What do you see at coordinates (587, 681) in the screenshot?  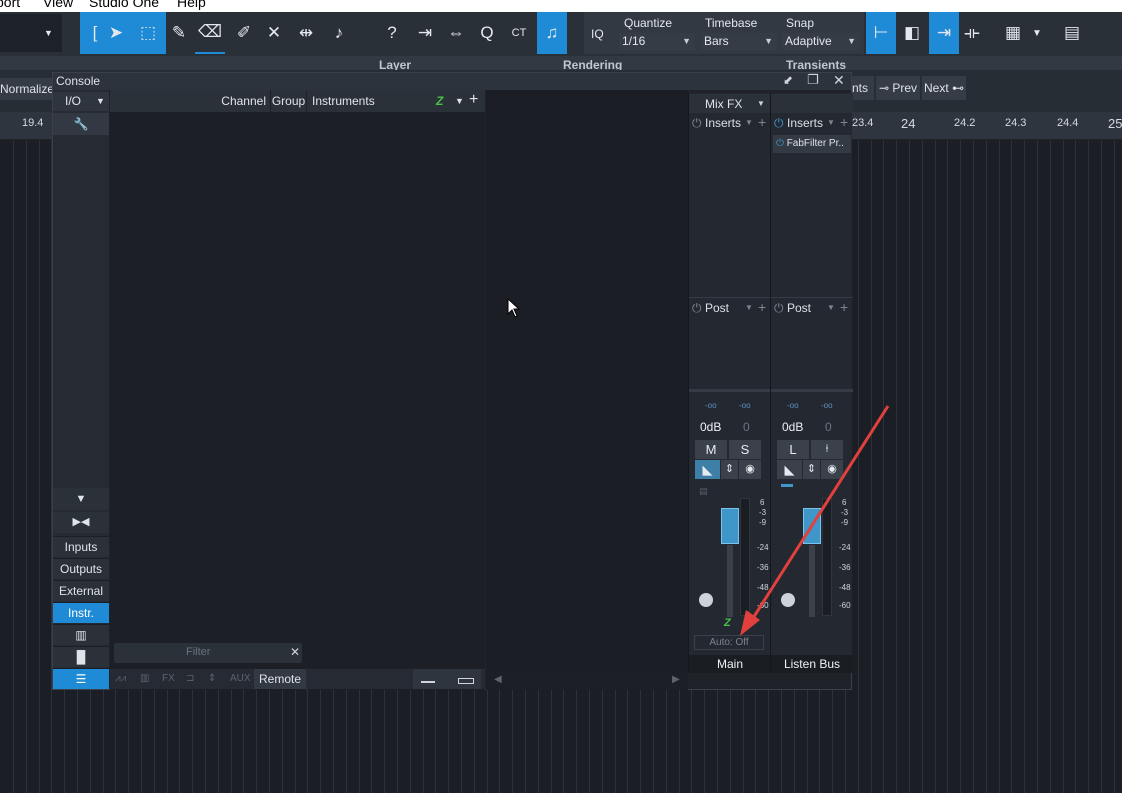 I see `horizontal-scrollbar: ◀ ▶` at bounding box center [587, 681].